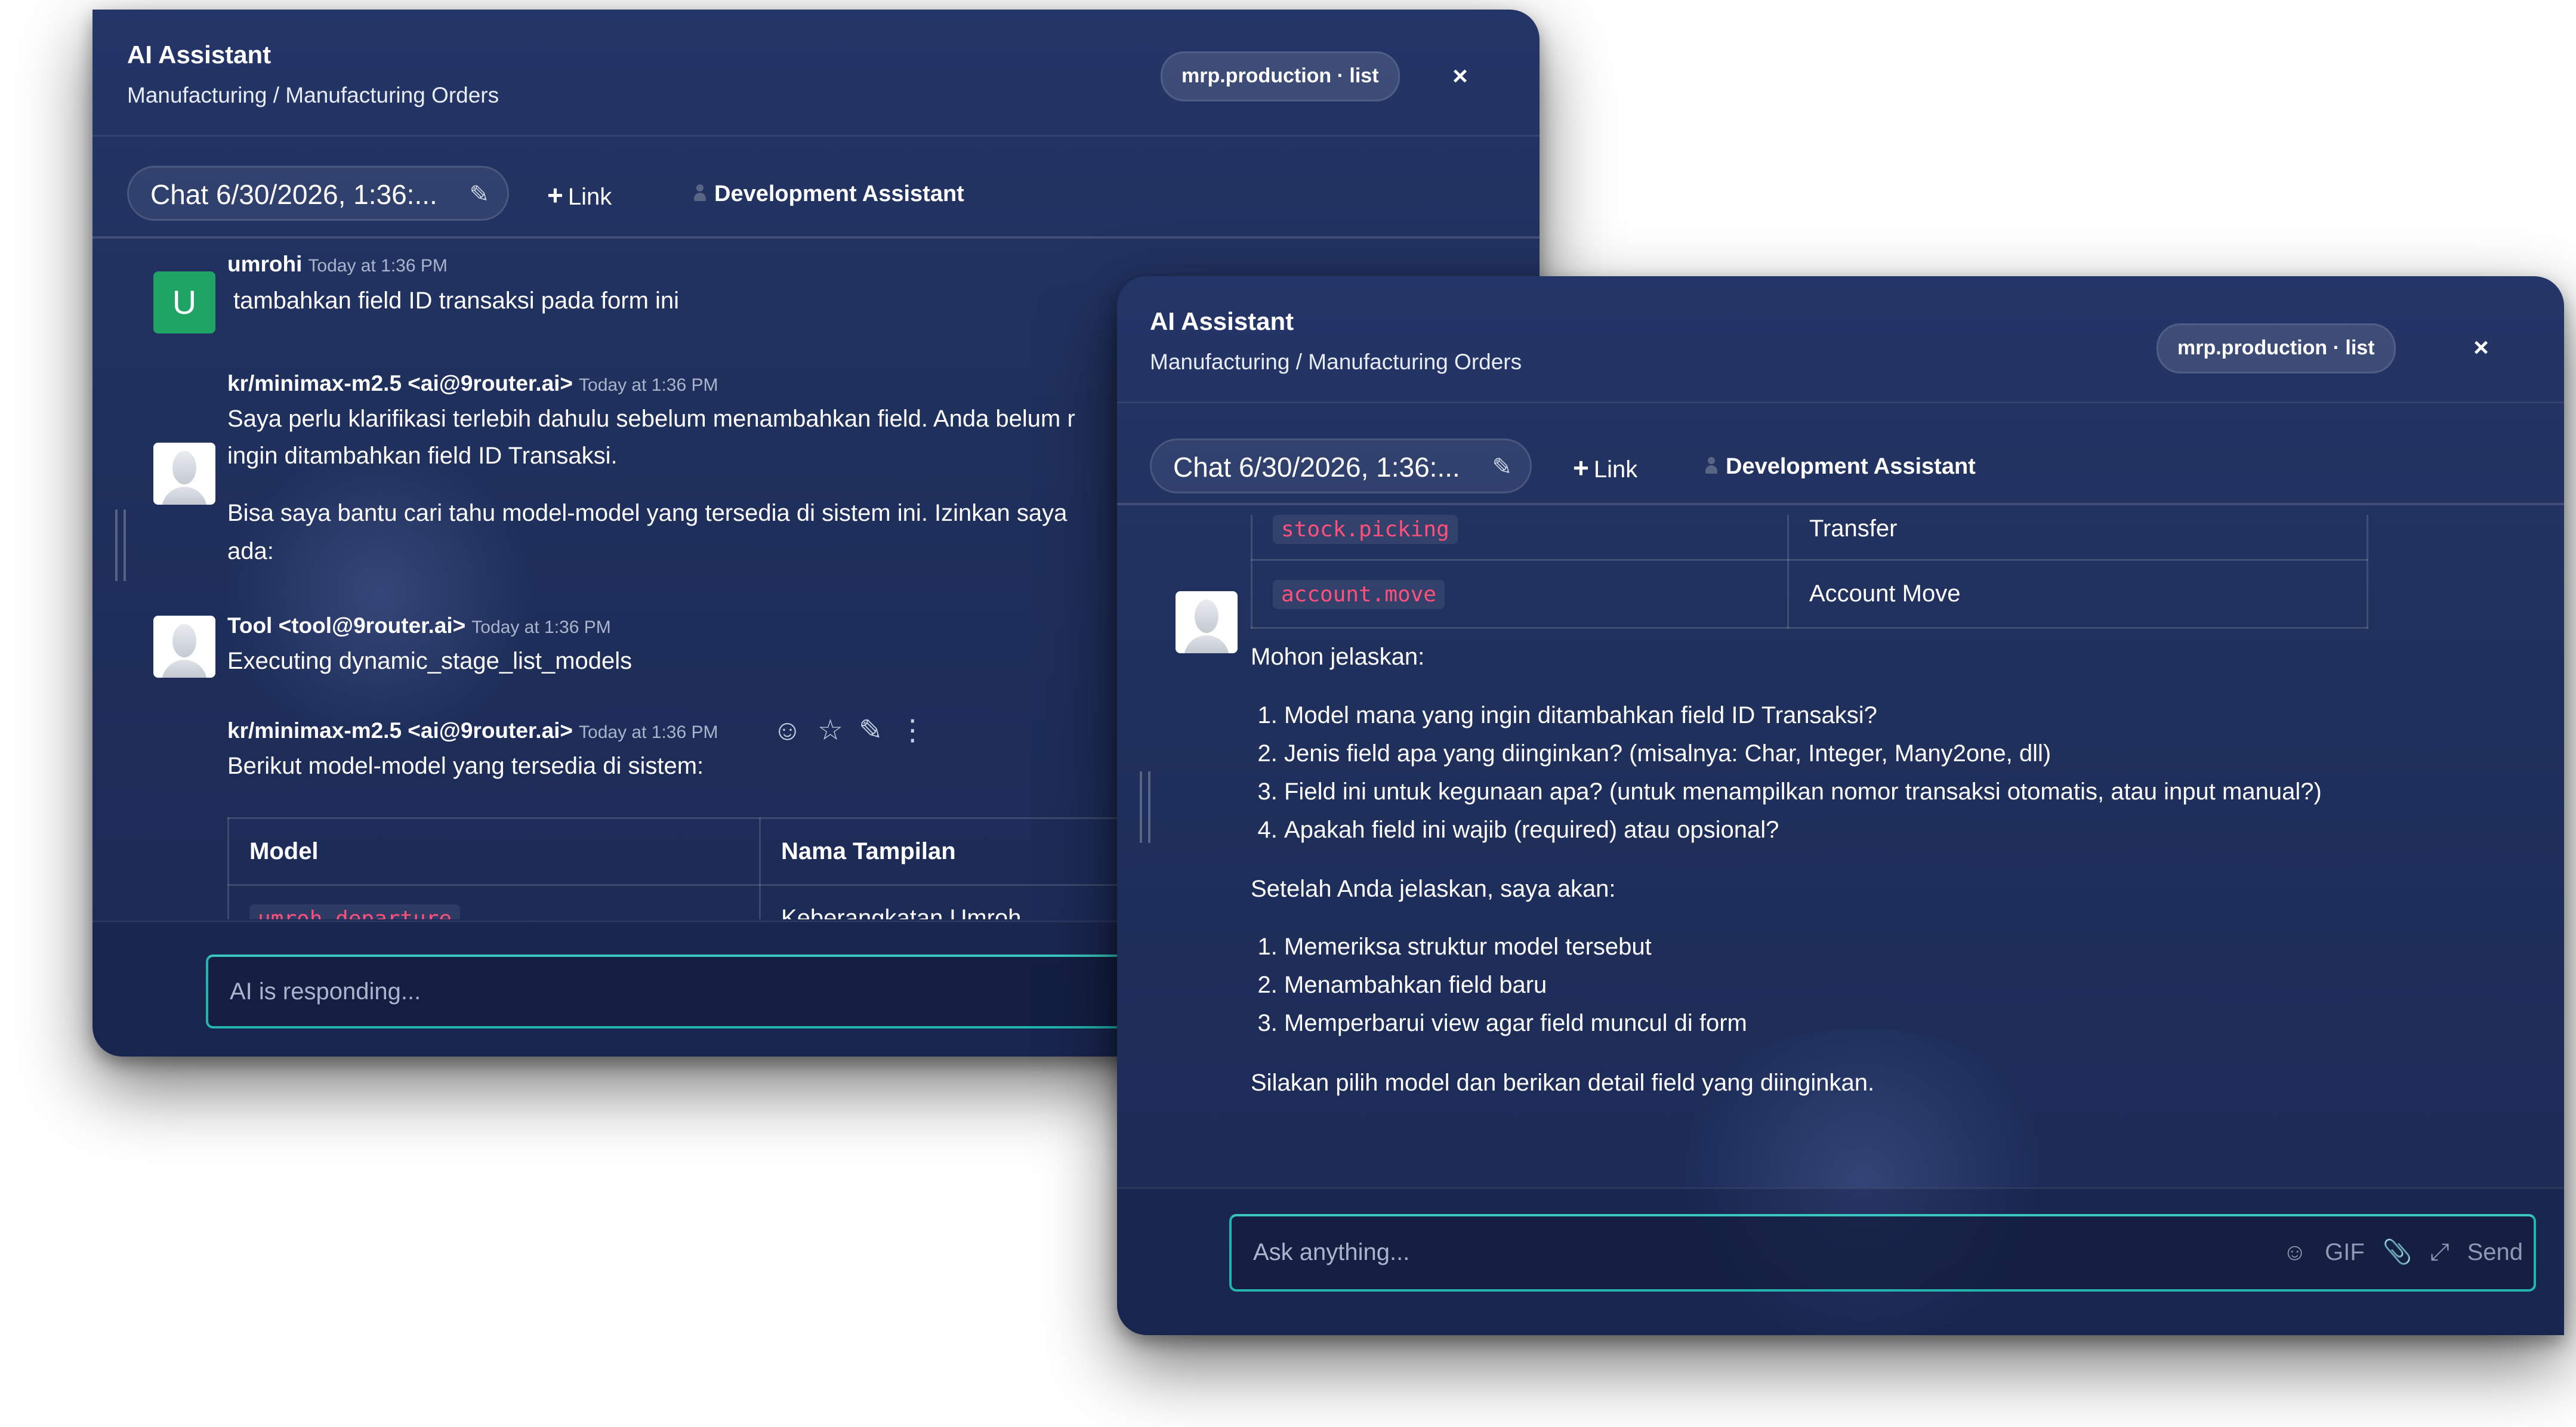  I want to click on model-display-name: Transfer, so click(2077, 538).